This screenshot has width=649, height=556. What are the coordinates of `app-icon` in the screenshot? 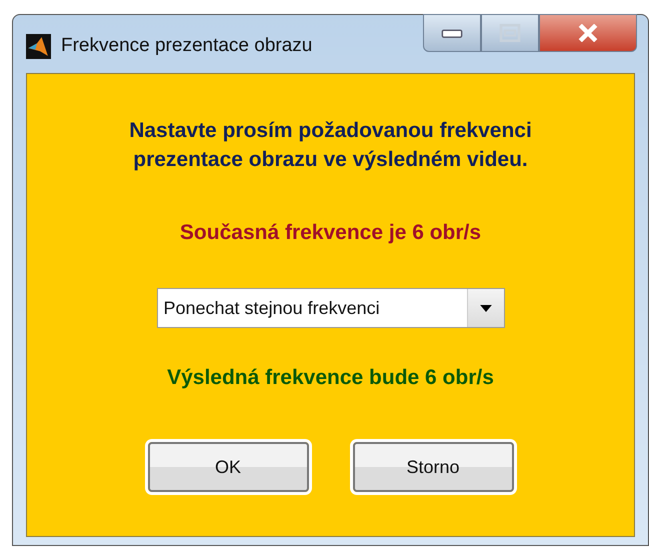 It's located at (38, 46).